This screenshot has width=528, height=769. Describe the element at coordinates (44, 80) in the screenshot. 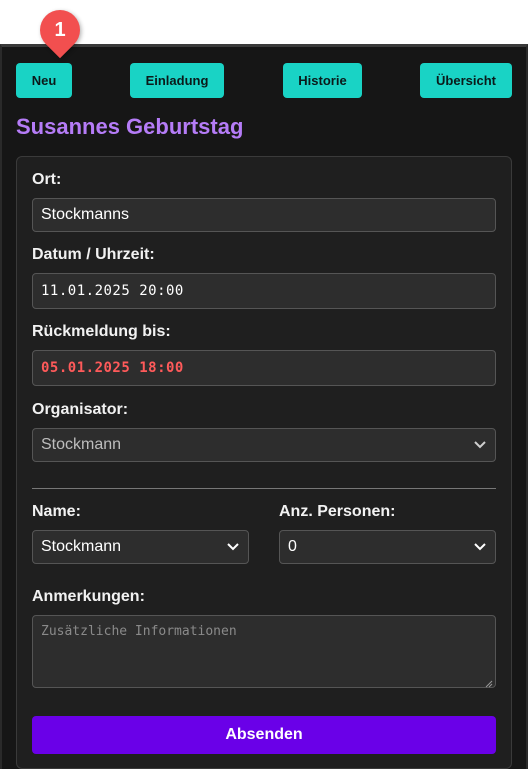

I see `new-button: Neu` at that location.